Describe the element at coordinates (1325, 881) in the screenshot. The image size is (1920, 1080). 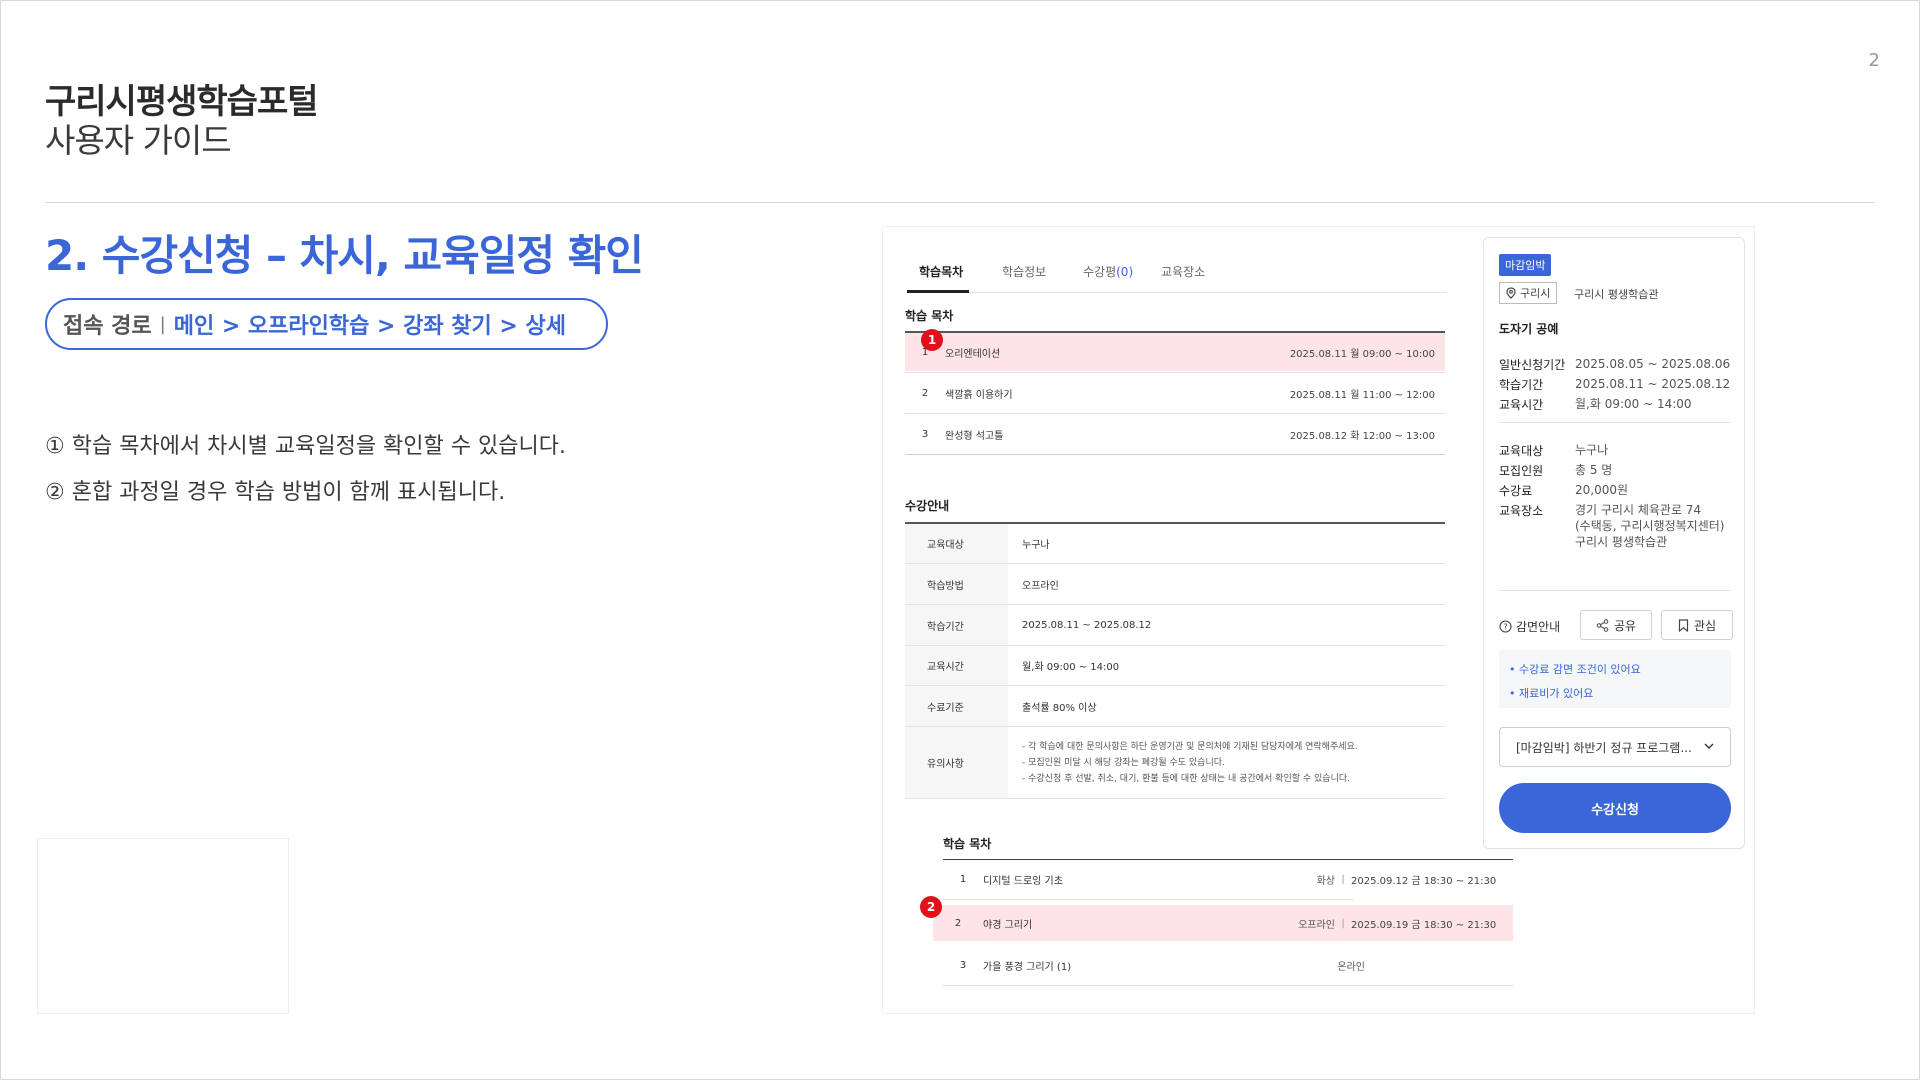
I see `toc2-row-method: 화상` at that location.